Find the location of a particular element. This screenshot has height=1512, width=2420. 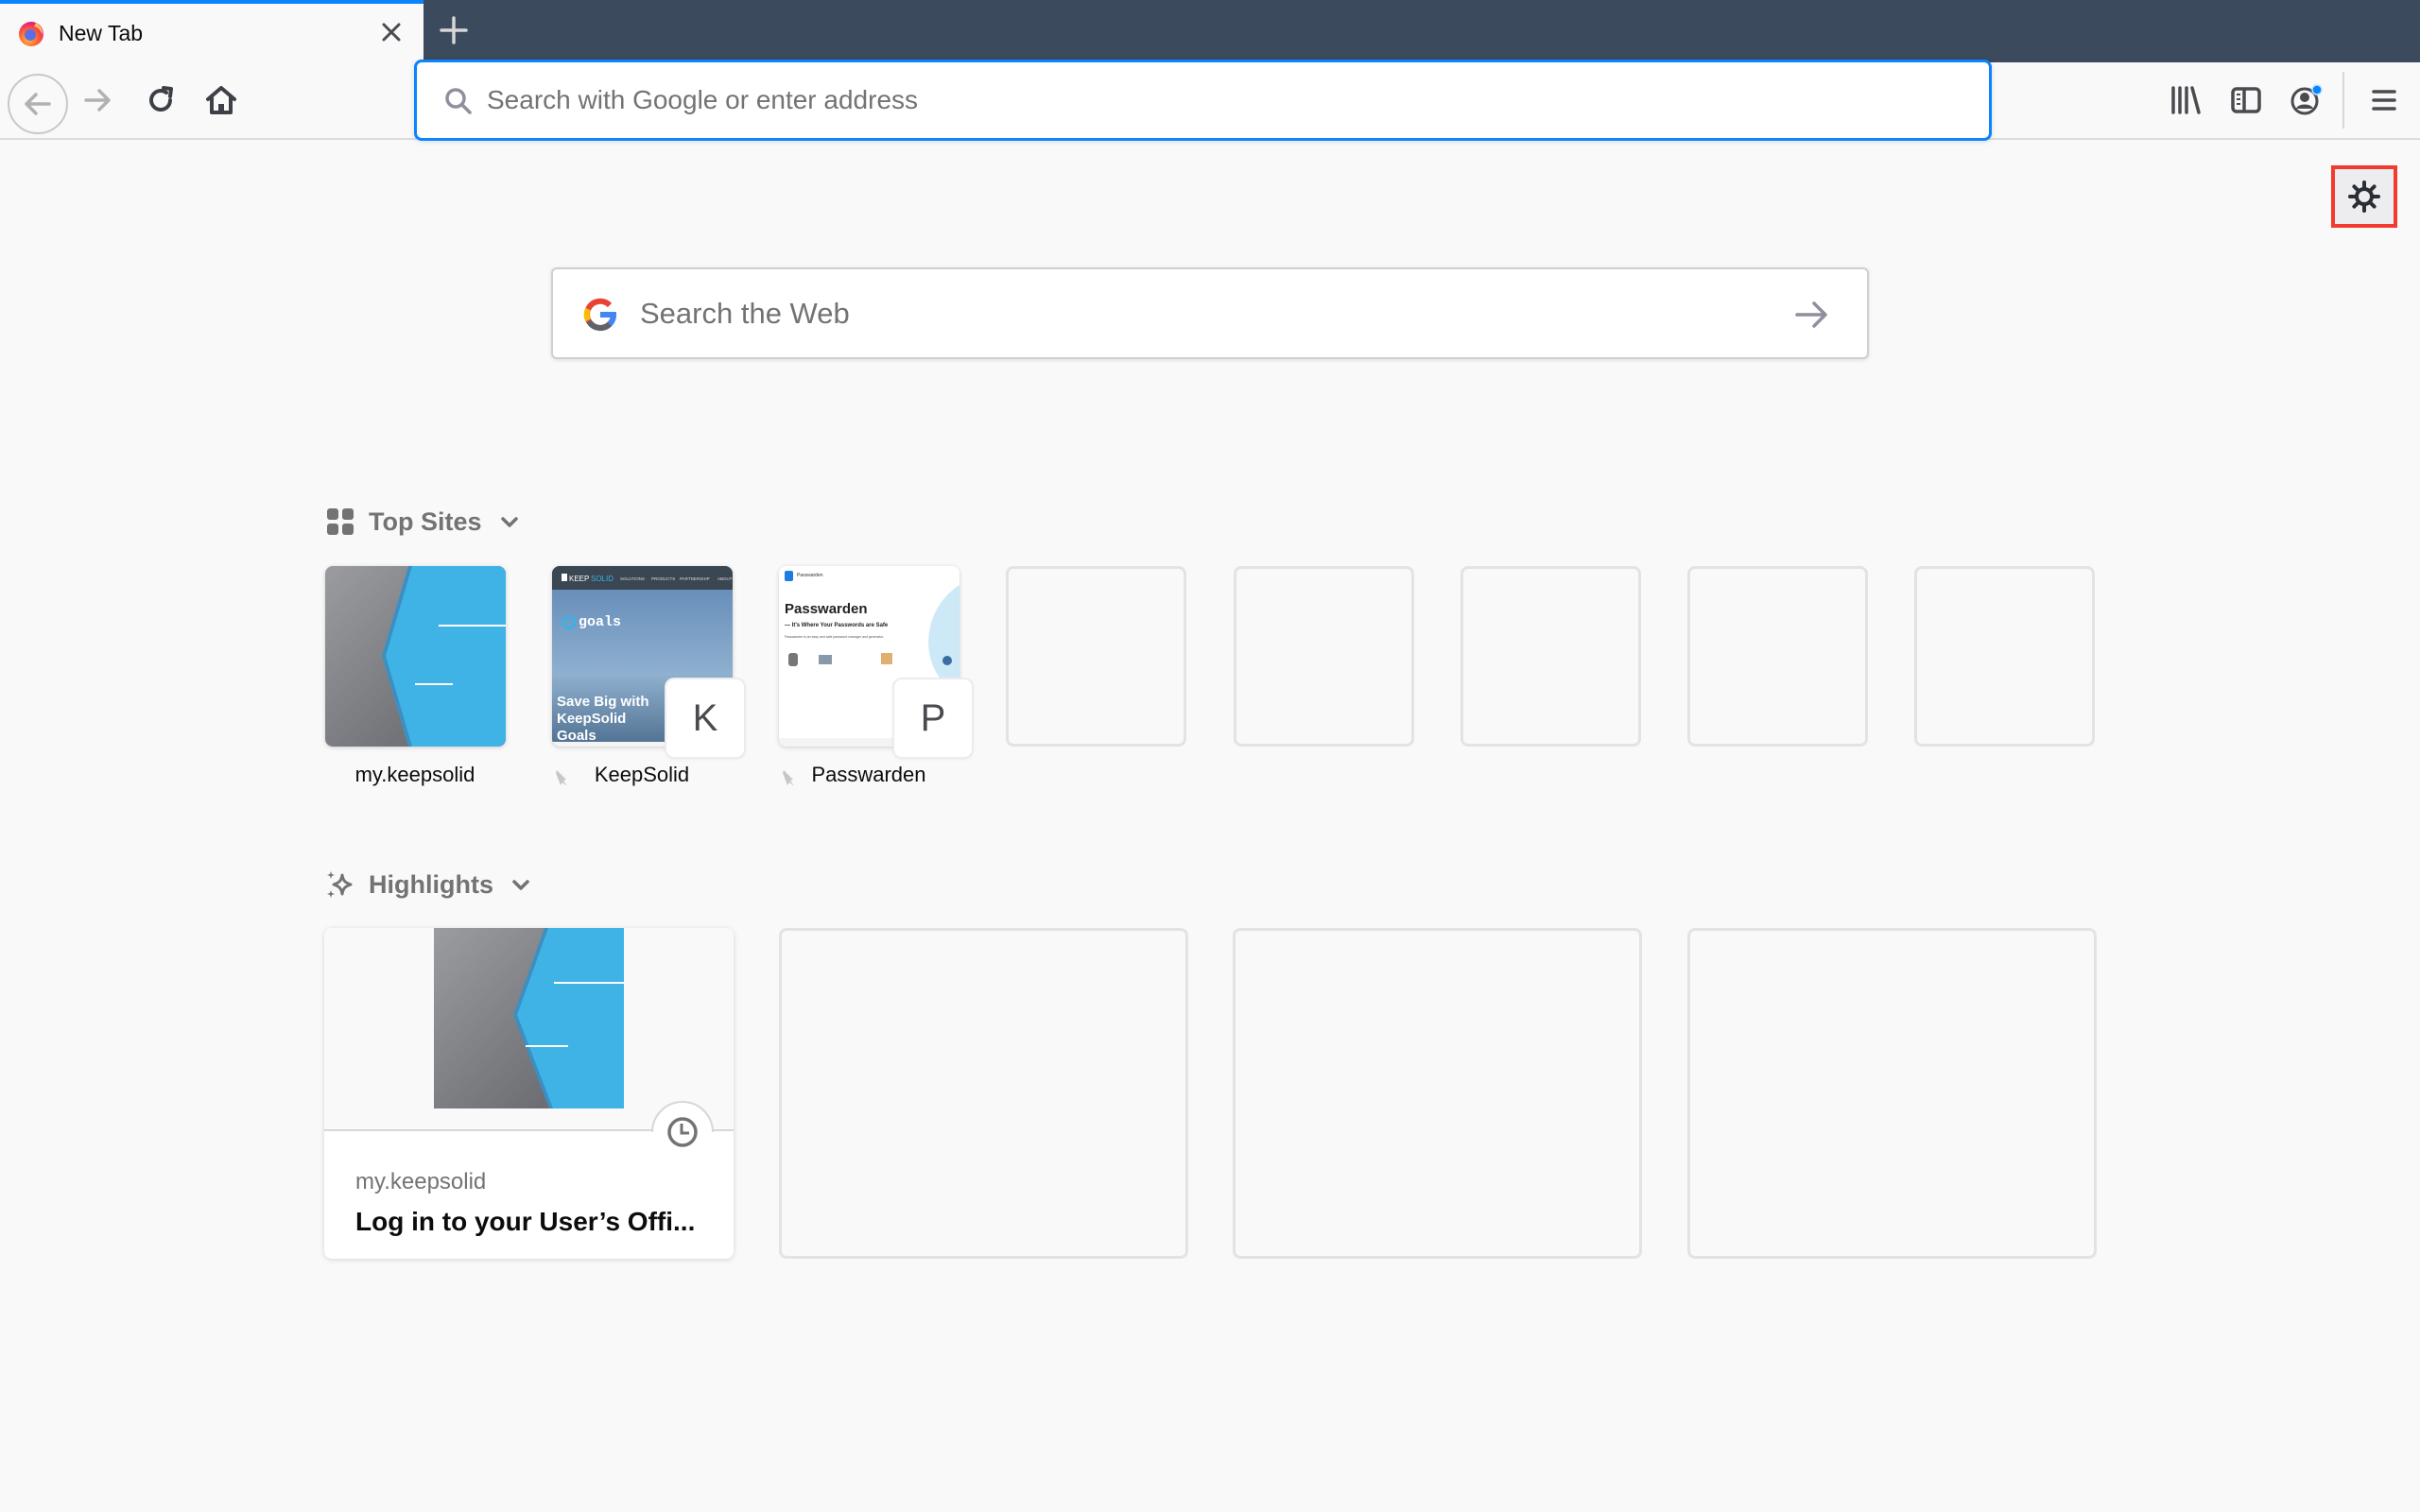

top-site-label: Passwarden is located at coordinates (868, 774).